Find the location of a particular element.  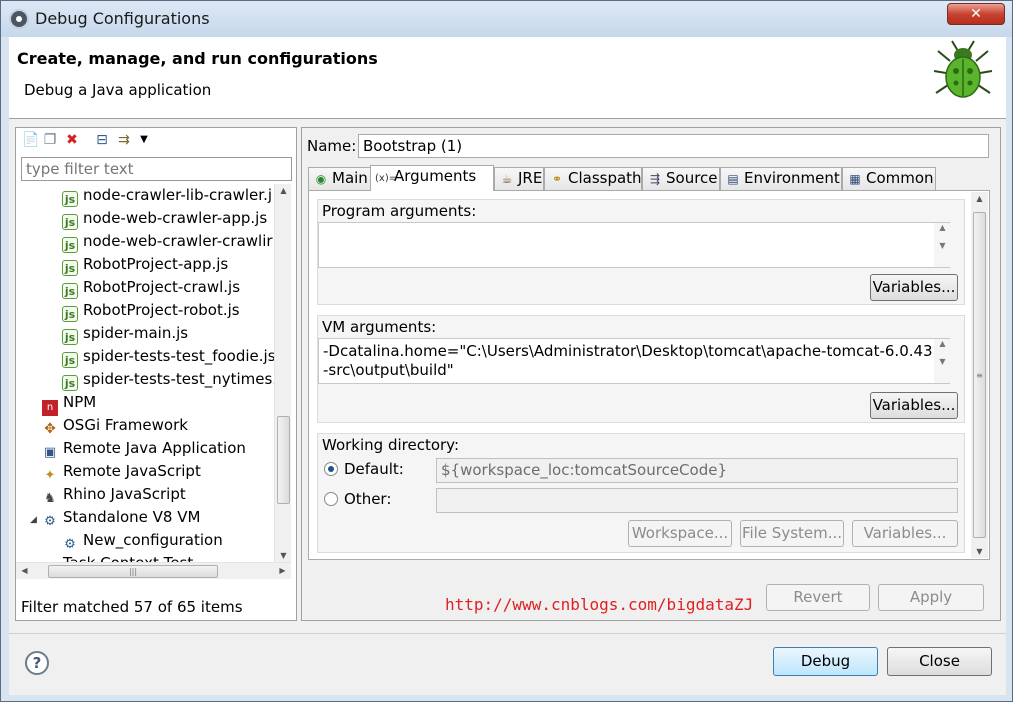

tree-item: js spider-tests-test_foodie.js is located at coordinates (168, 356).